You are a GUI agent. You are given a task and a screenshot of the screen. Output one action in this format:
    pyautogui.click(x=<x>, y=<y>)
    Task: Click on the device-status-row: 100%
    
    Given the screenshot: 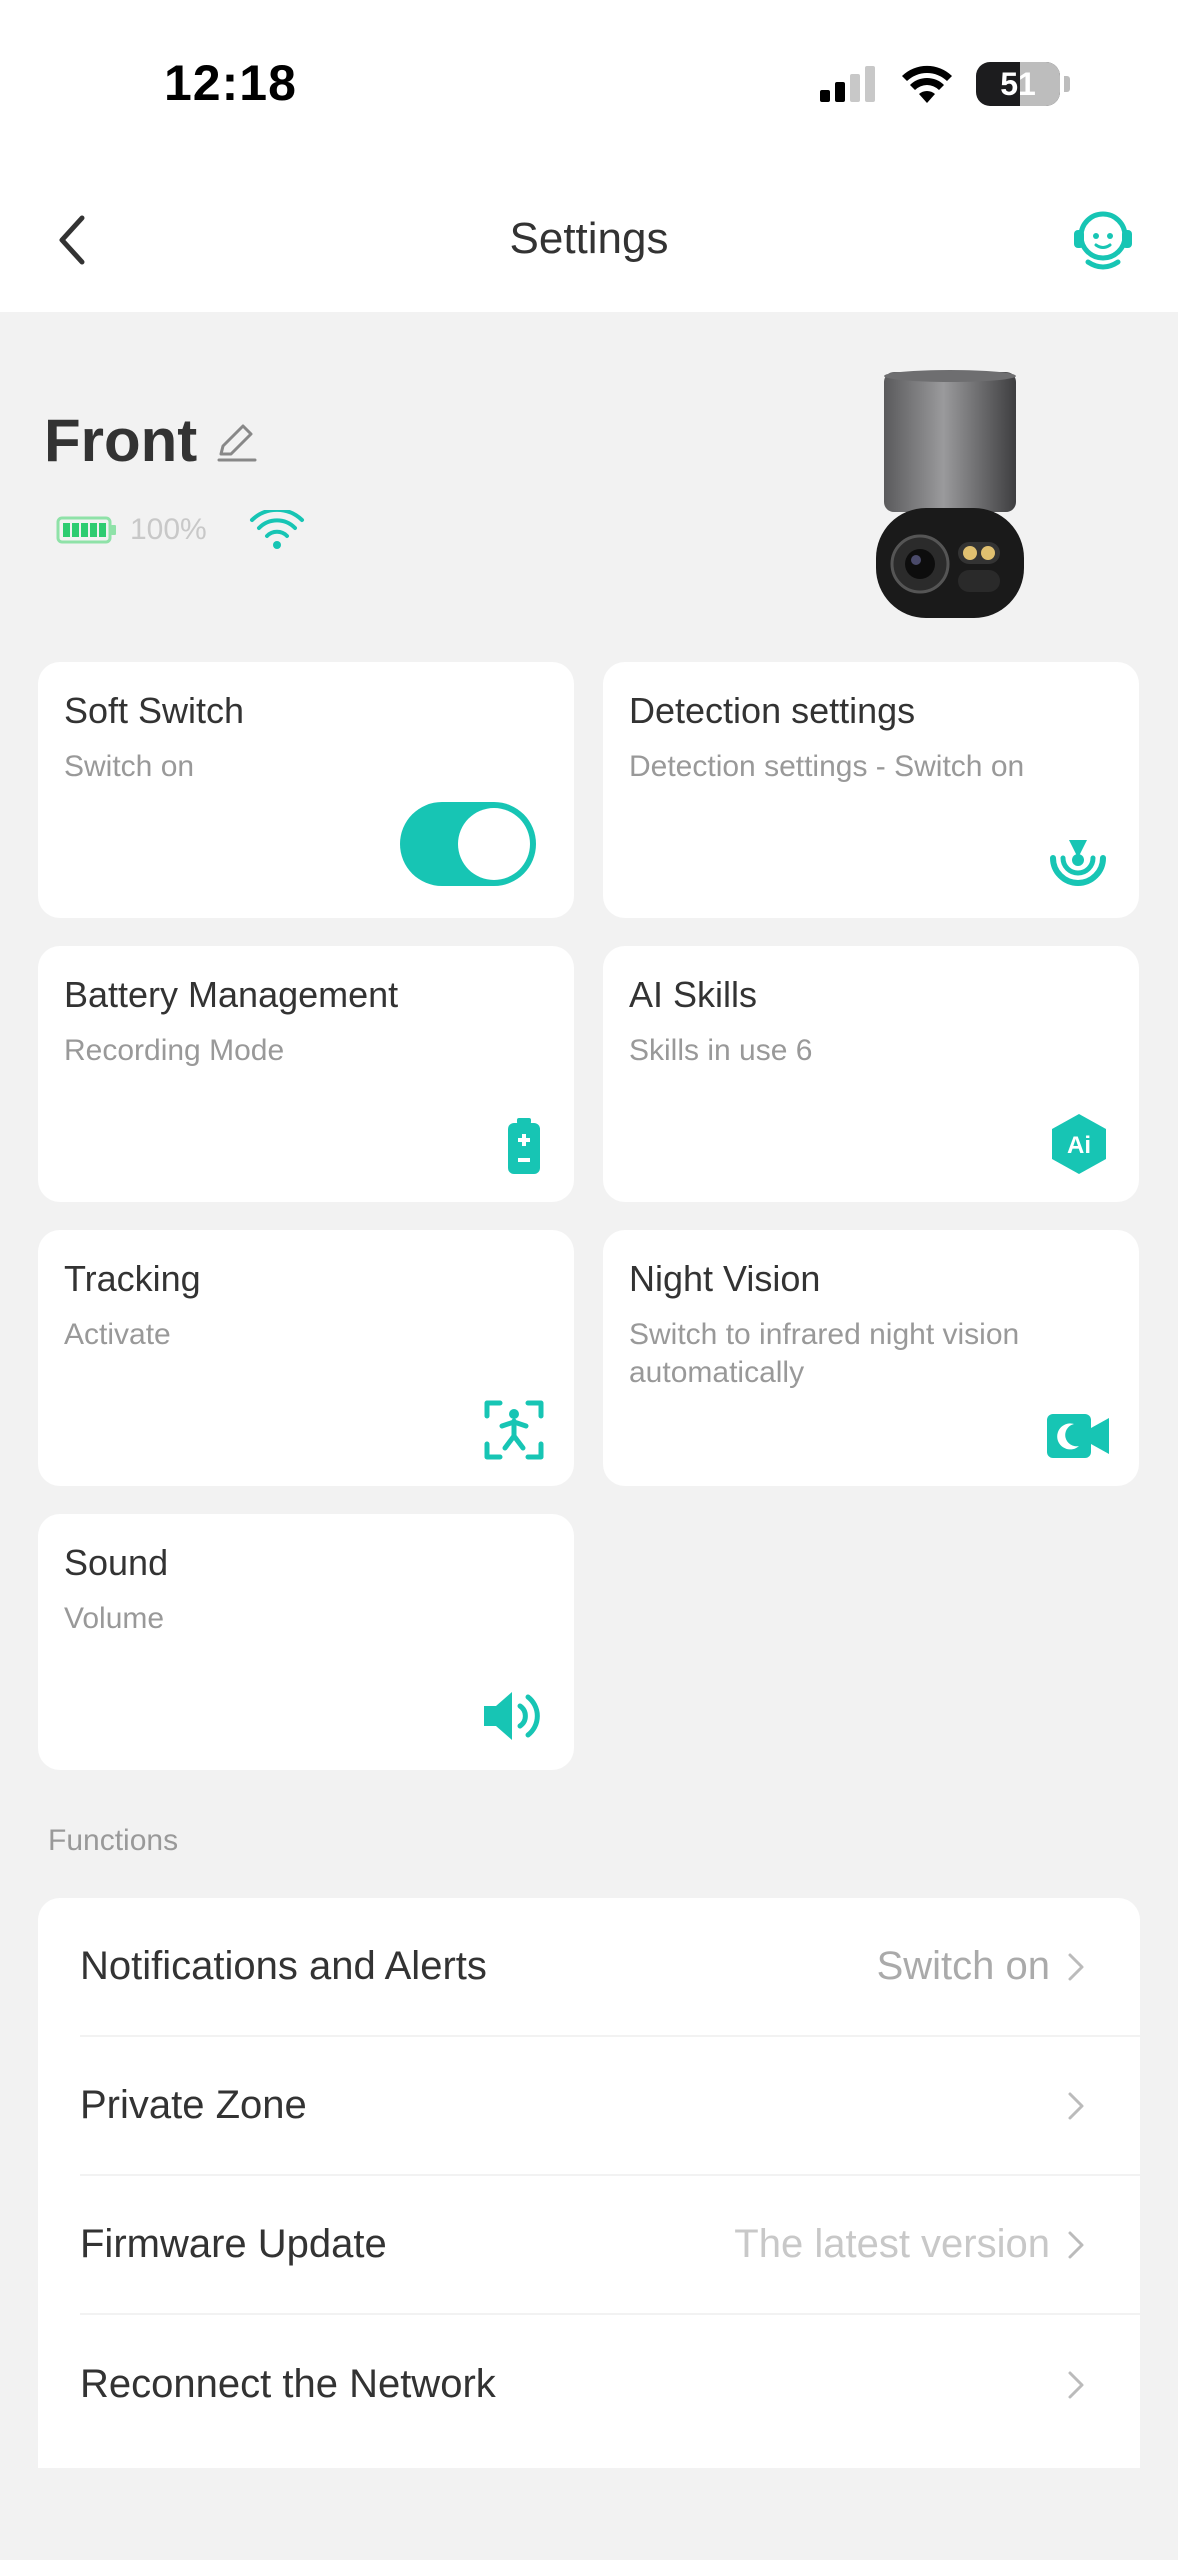 What is the action you would take?
    pyautogui.click(x=180, y=530)
    